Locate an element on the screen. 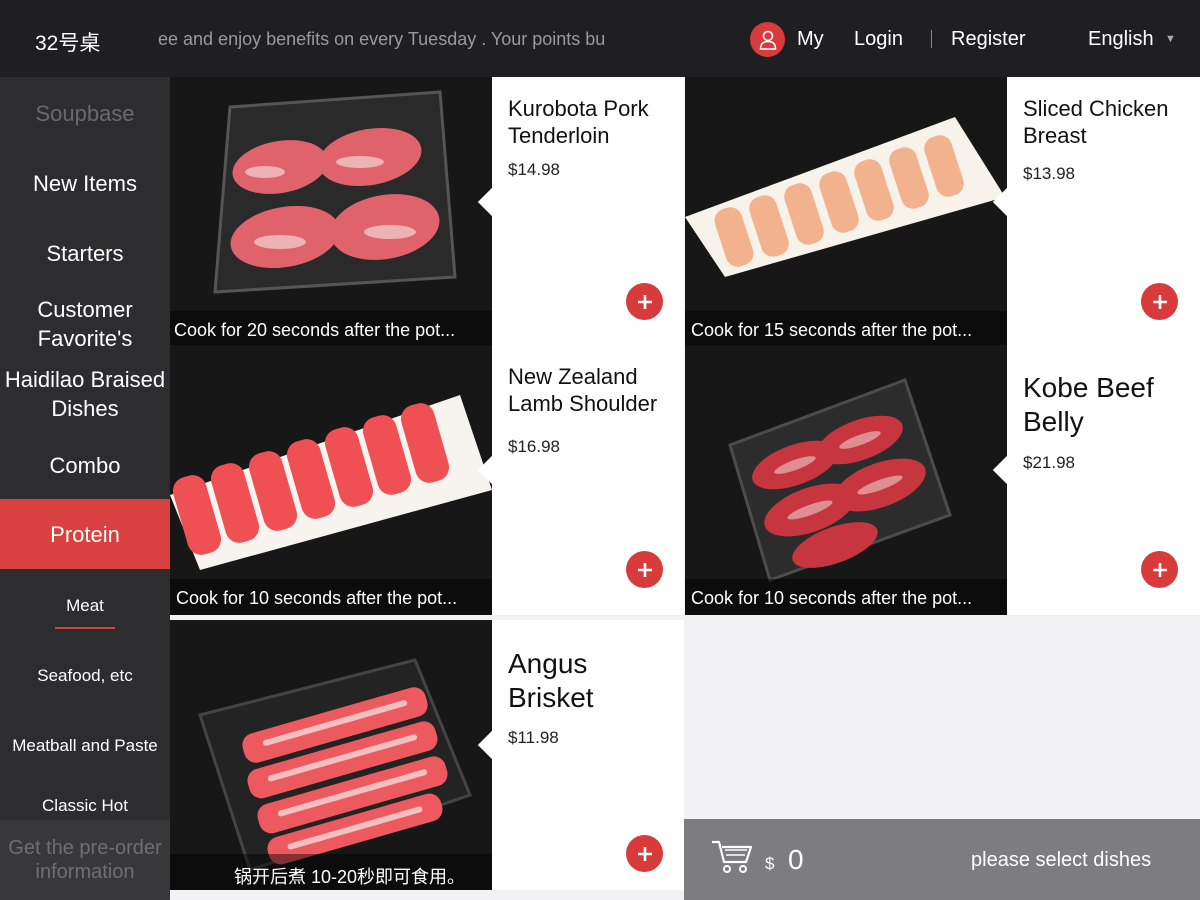 The width and height of the screenshot is (1200, 900). preorder-info-button: Get the pre-order information is located at coordinates (85, 860).